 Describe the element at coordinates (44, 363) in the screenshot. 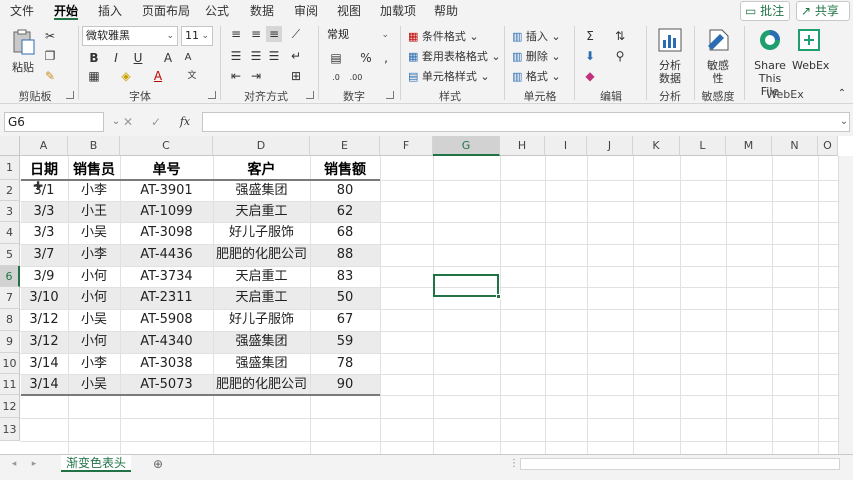

I see `table-cell: 3/14` at that location.